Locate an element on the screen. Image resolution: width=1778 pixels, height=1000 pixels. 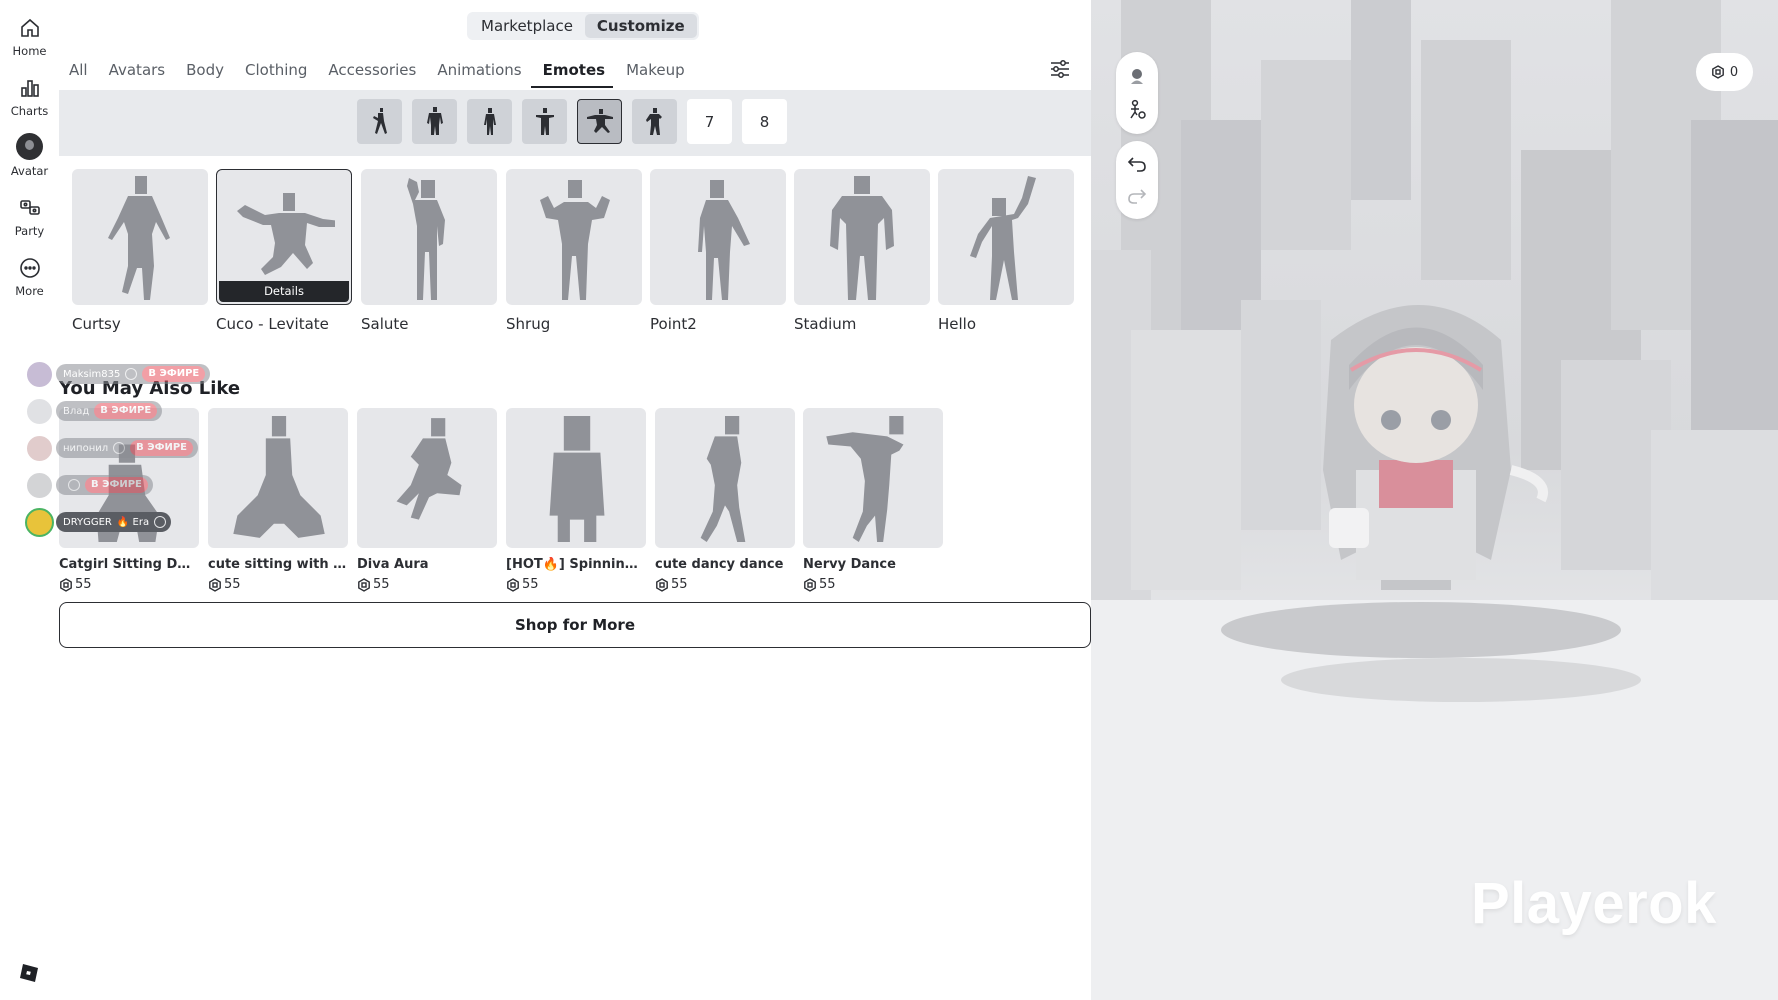
undo-icon is located at coordinates (1137, 164).